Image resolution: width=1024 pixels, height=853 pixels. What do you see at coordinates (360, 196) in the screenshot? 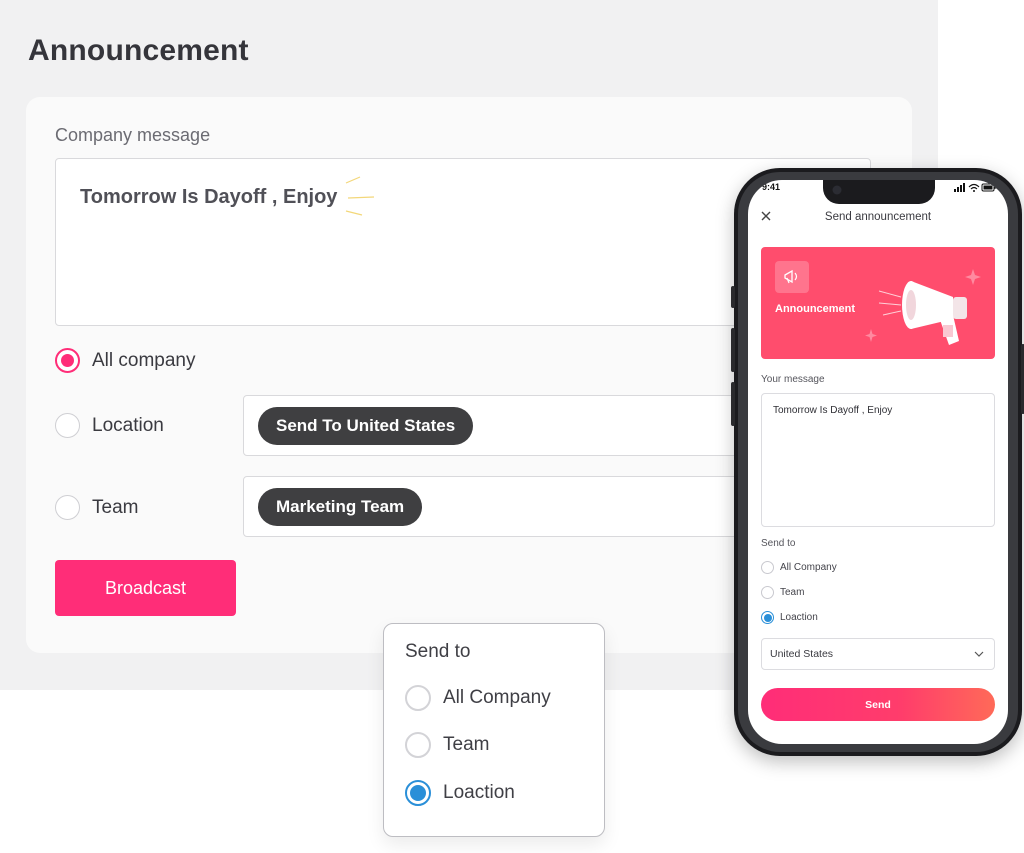
I see `sparkle-icon` at bounding box center [360, 196].